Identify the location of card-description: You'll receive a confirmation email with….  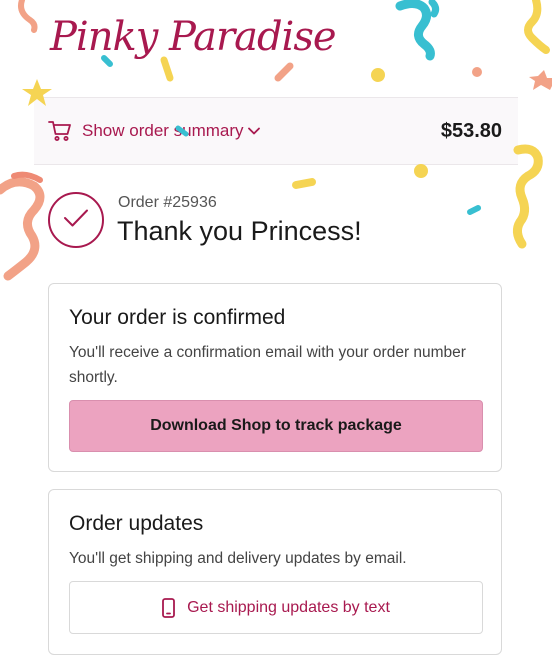
(267, 365).